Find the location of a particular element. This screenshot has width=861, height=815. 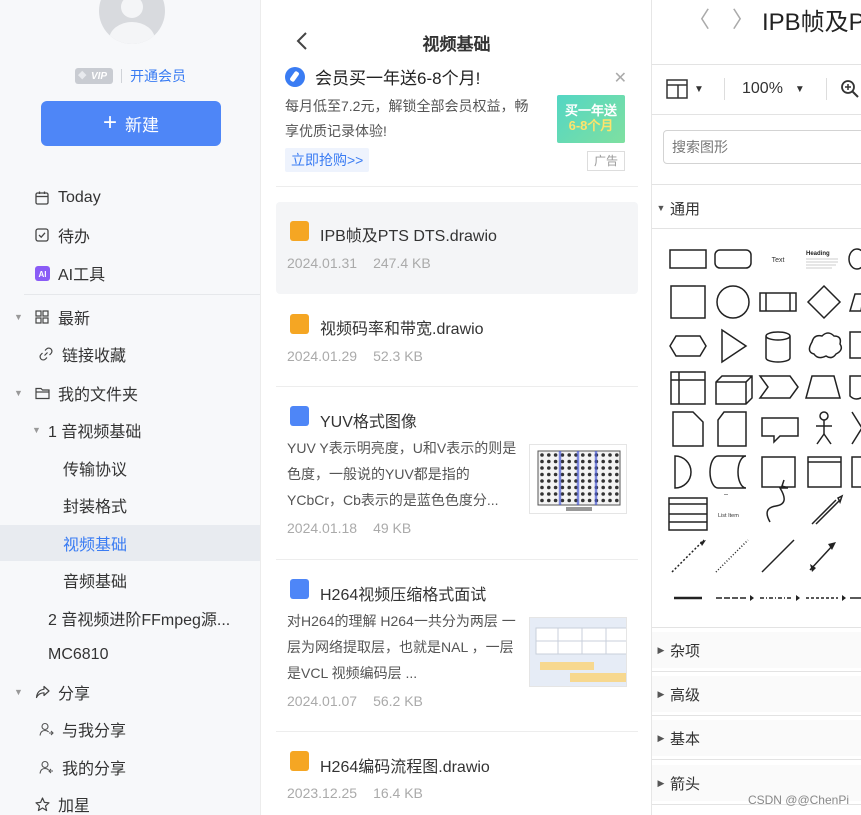

new-button-label: 新建 is located at coordinates (142, 125).